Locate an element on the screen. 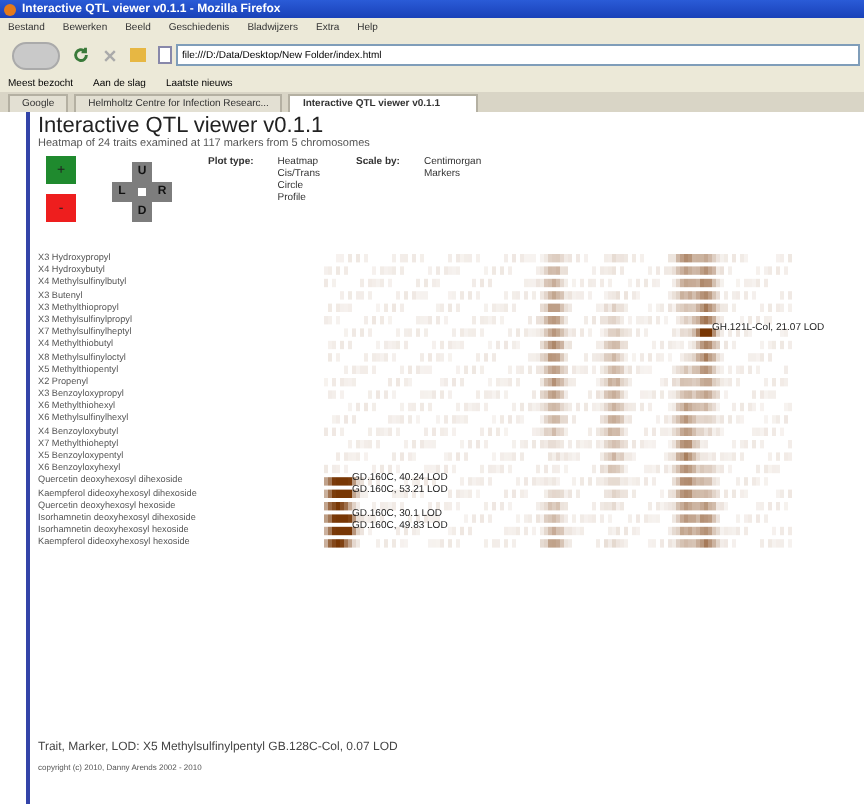  back-button is located at coordinates (36, 55).